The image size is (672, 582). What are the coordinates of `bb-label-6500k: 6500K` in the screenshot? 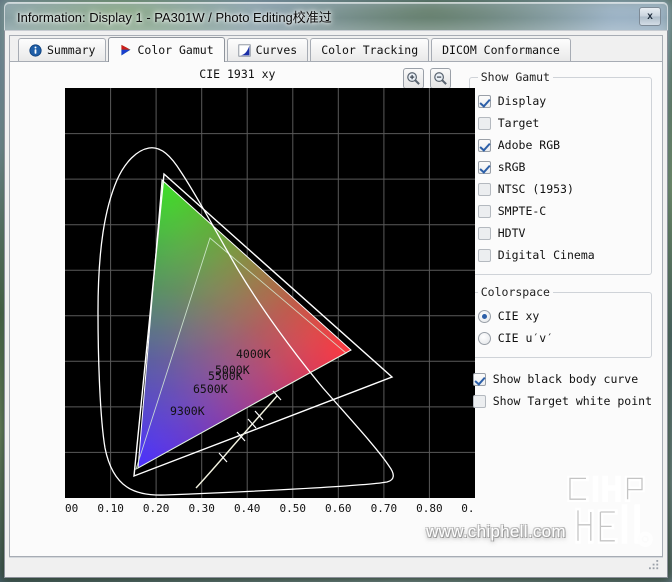 It's located at (210, 389).